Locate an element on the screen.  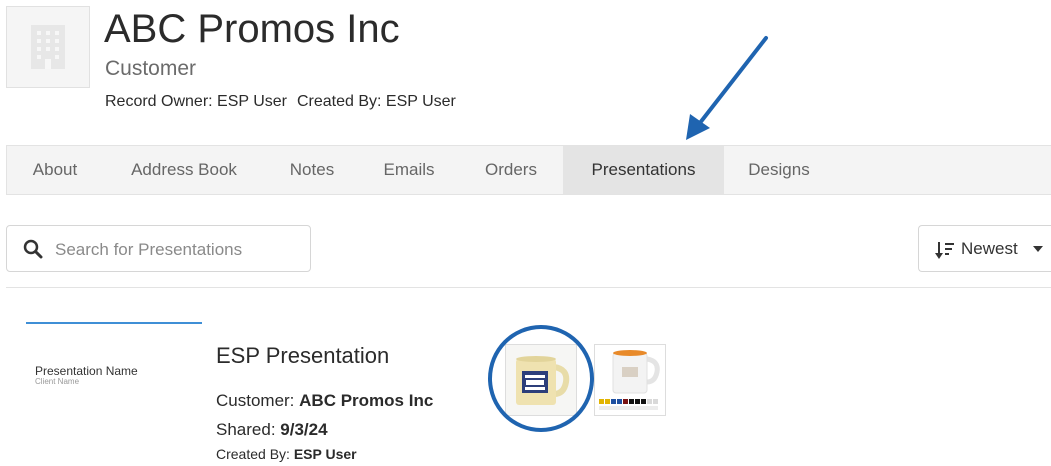
thumbnail-subtitle: Client Name is located at coordinates (57, 381).